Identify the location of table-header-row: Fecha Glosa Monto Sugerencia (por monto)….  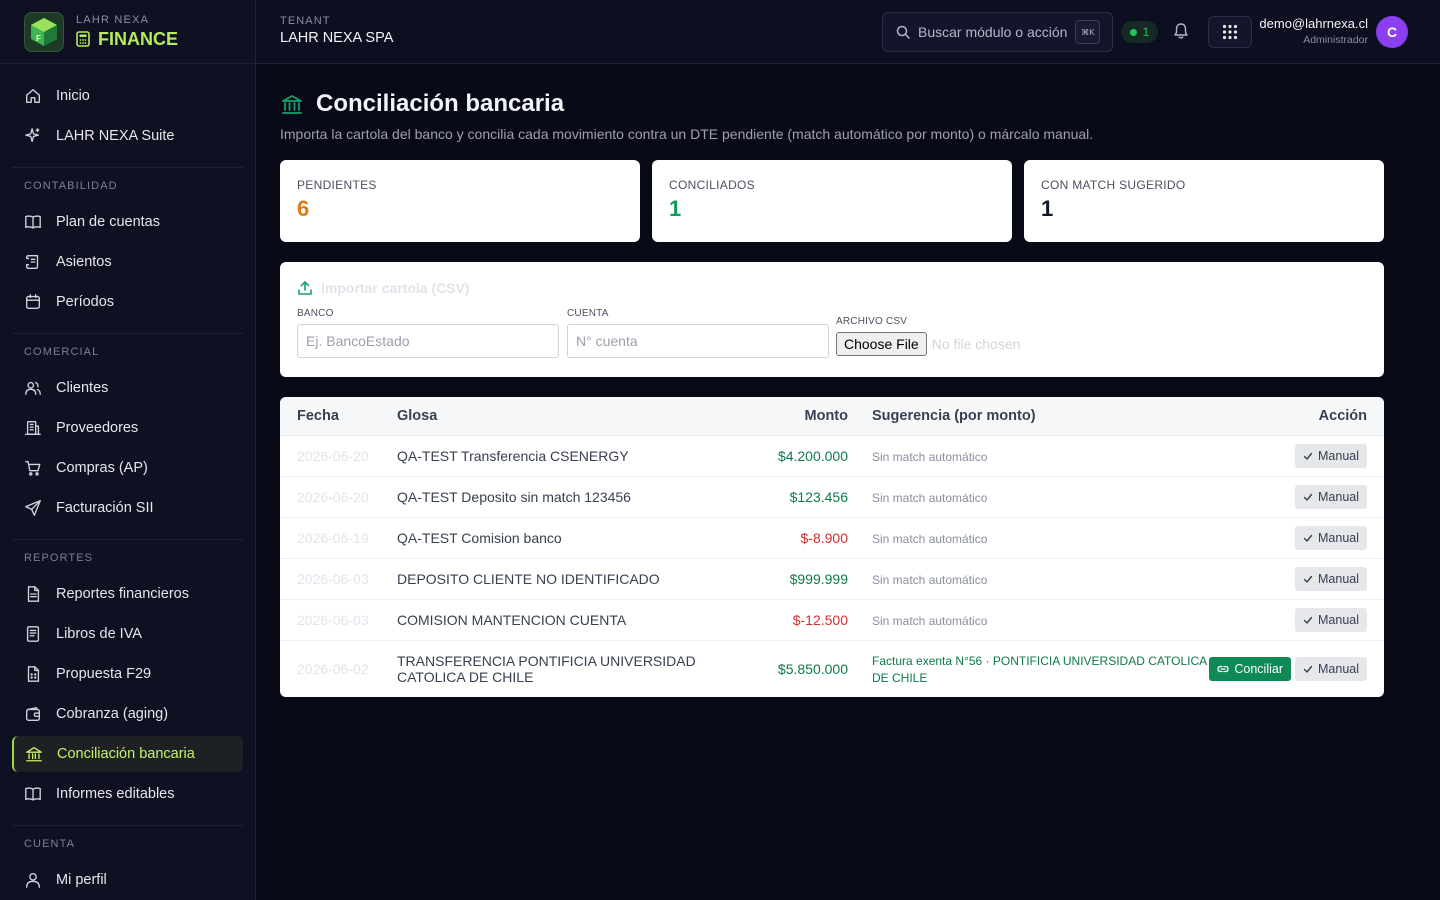
(832, 416).